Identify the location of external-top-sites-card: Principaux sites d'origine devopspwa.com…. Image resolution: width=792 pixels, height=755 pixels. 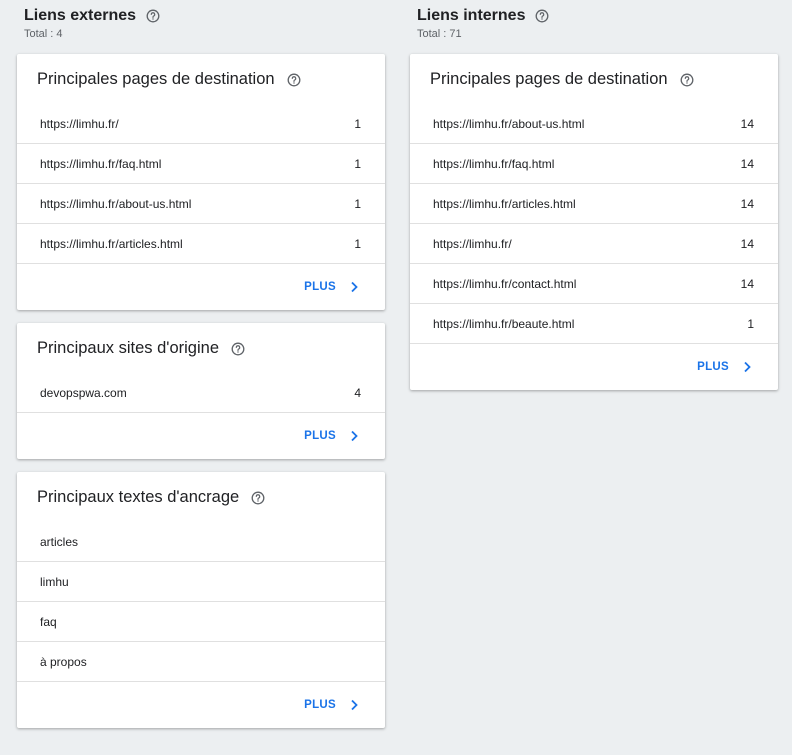
(201, 391).